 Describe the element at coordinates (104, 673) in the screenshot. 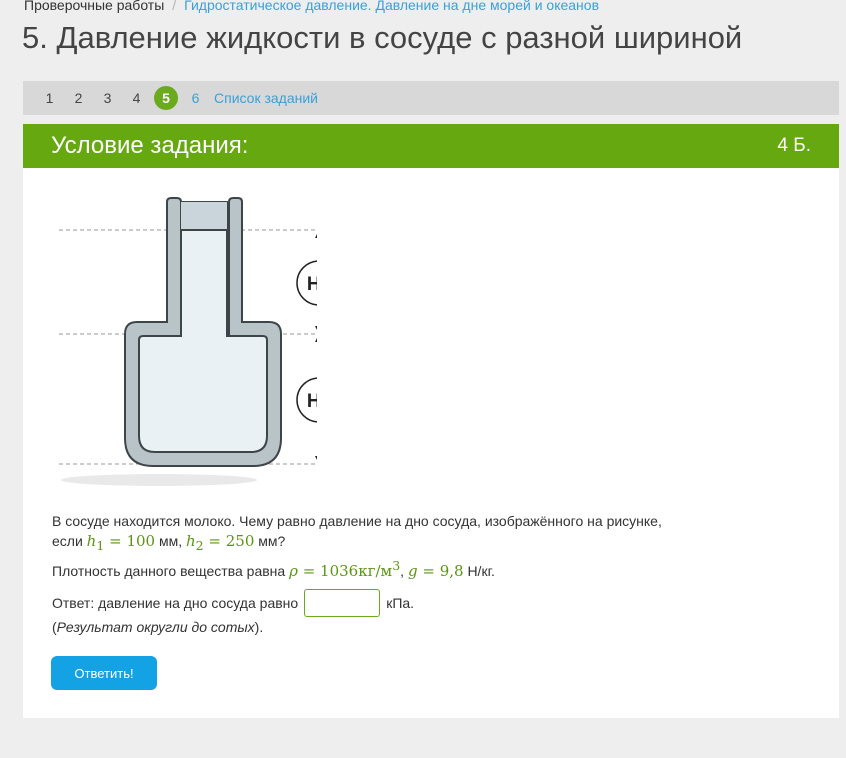

I see `submit-answer-button: Ответить!` at that location.